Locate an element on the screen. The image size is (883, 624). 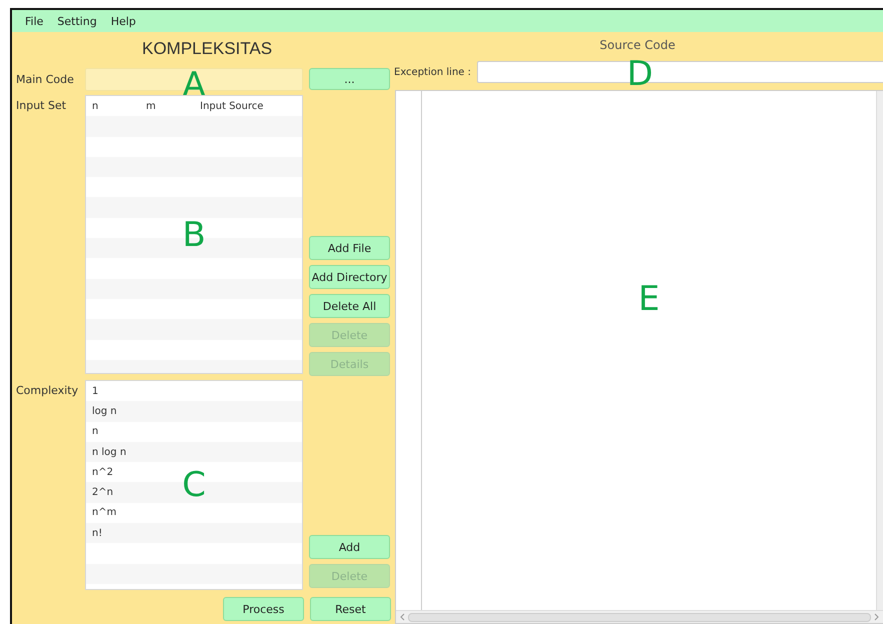
horizontal-scrollbar is located at coordinates (639, 616).